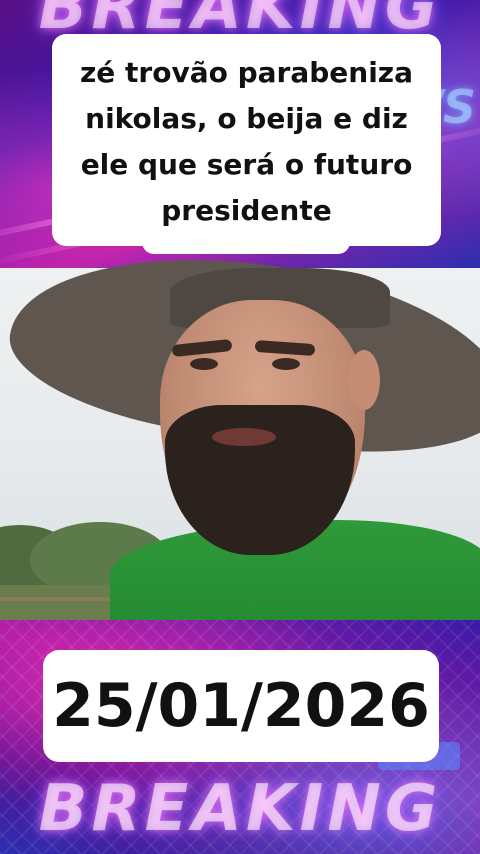 This screenshot has width=480, height=854. I want to click on left-eye, so click(204, 364).